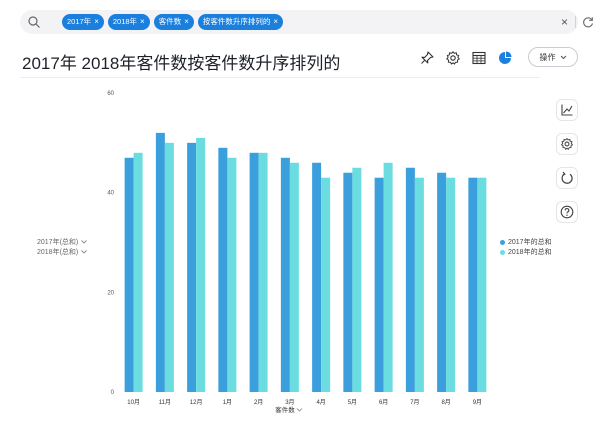 The height and width of the screenshot is (424, 600). What do you see at coordinates (125, 21) in the screenshot?
I see `chip-label: 2018年` at bounding box center [125, 21].